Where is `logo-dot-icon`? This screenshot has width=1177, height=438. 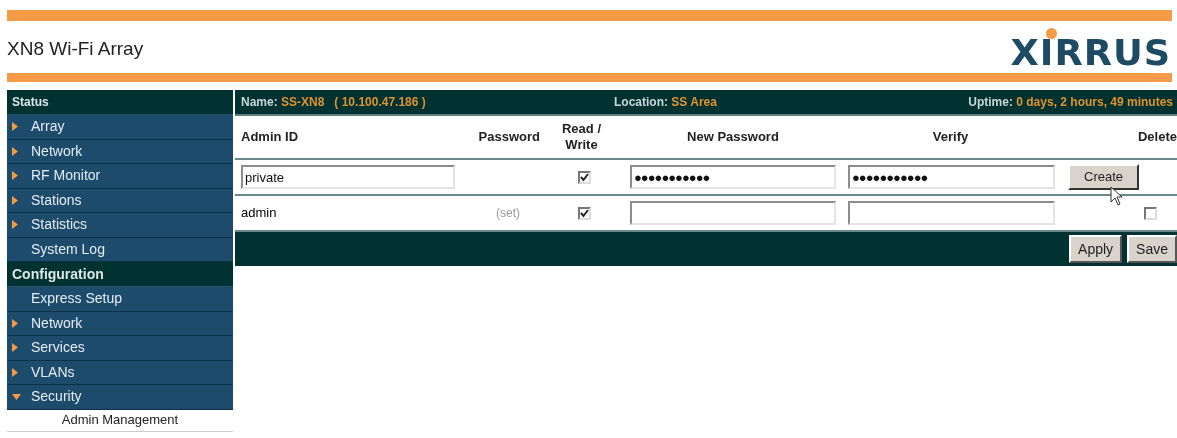 logo-dot-icon is located at coordinates (1052, 33).